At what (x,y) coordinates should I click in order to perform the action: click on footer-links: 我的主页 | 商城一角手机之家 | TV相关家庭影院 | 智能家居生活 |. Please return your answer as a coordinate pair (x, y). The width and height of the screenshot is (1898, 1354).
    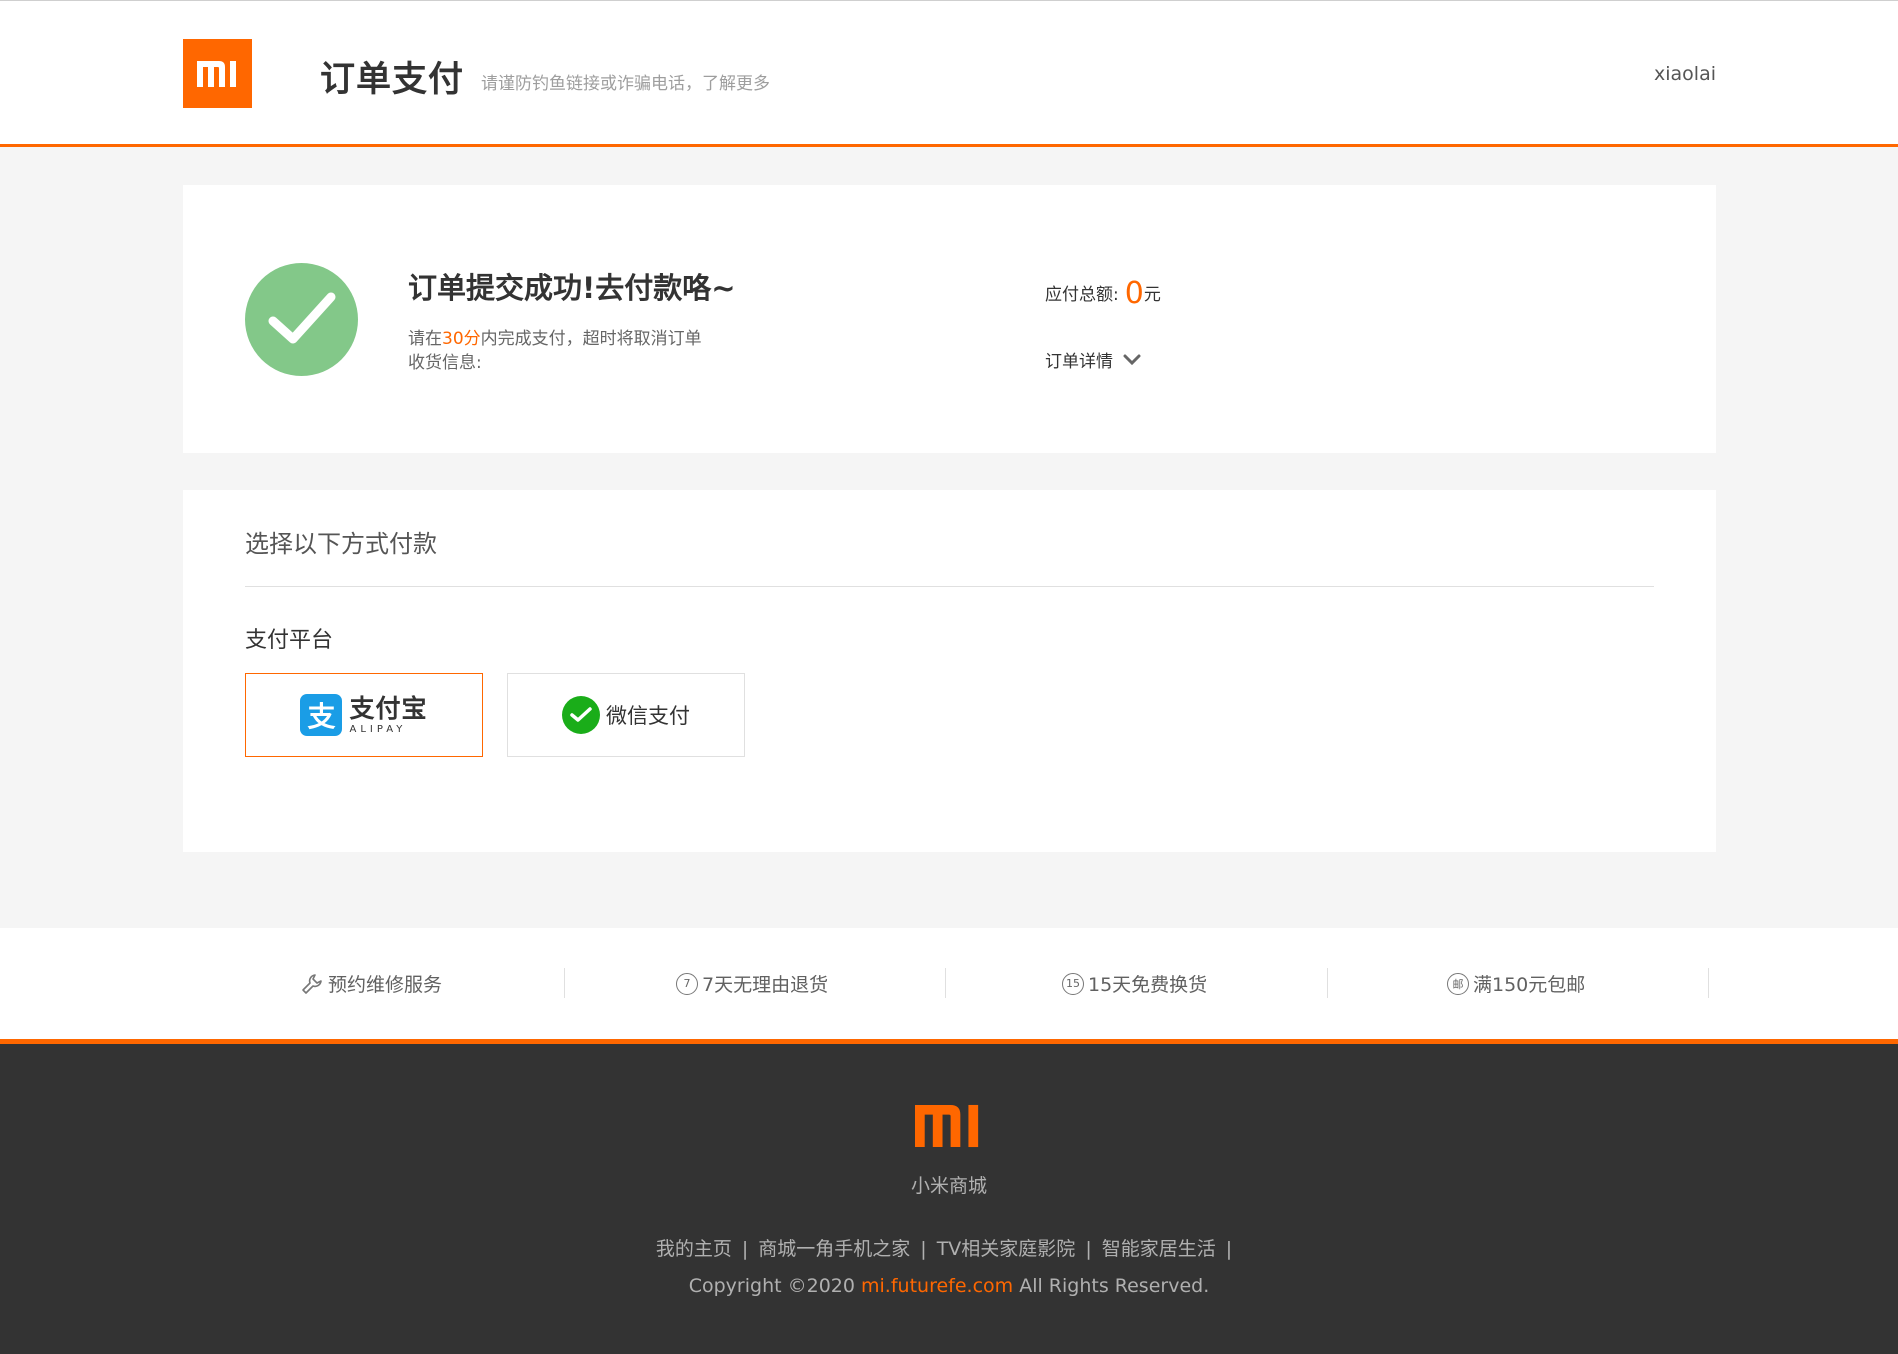
    Looking at the image, I should click on (949, 1247).